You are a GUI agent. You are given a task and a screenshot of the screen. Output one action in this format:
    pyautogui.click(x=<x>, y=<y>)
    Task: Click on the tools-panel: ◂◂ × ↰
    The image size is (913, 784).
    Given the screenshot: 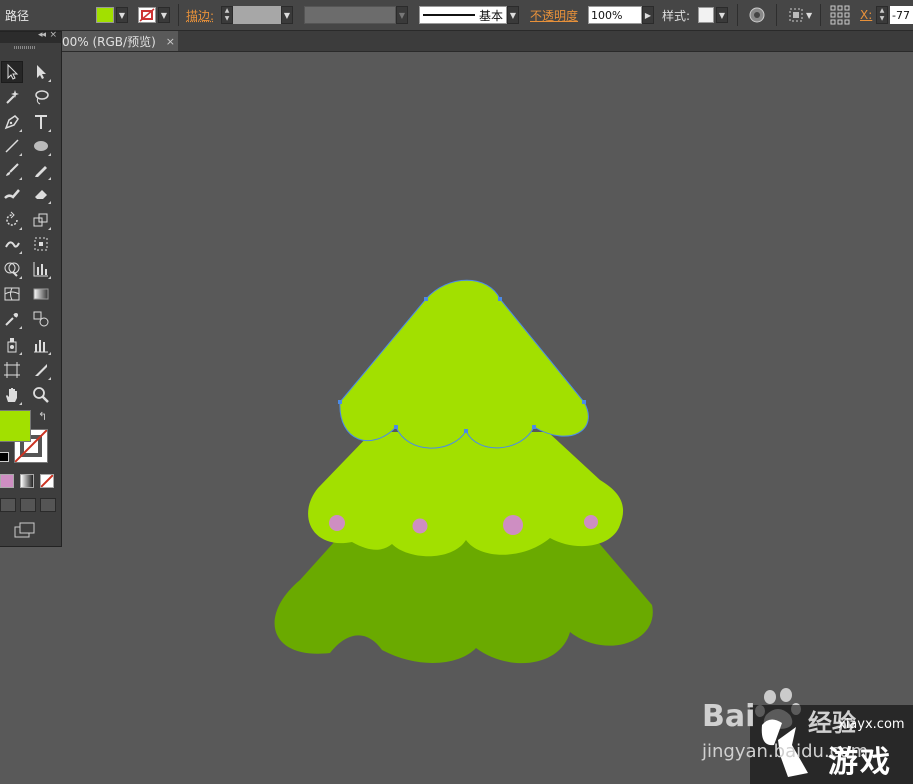 What is the action you would take?
    pyautogui.click(x=31, y=288)
    